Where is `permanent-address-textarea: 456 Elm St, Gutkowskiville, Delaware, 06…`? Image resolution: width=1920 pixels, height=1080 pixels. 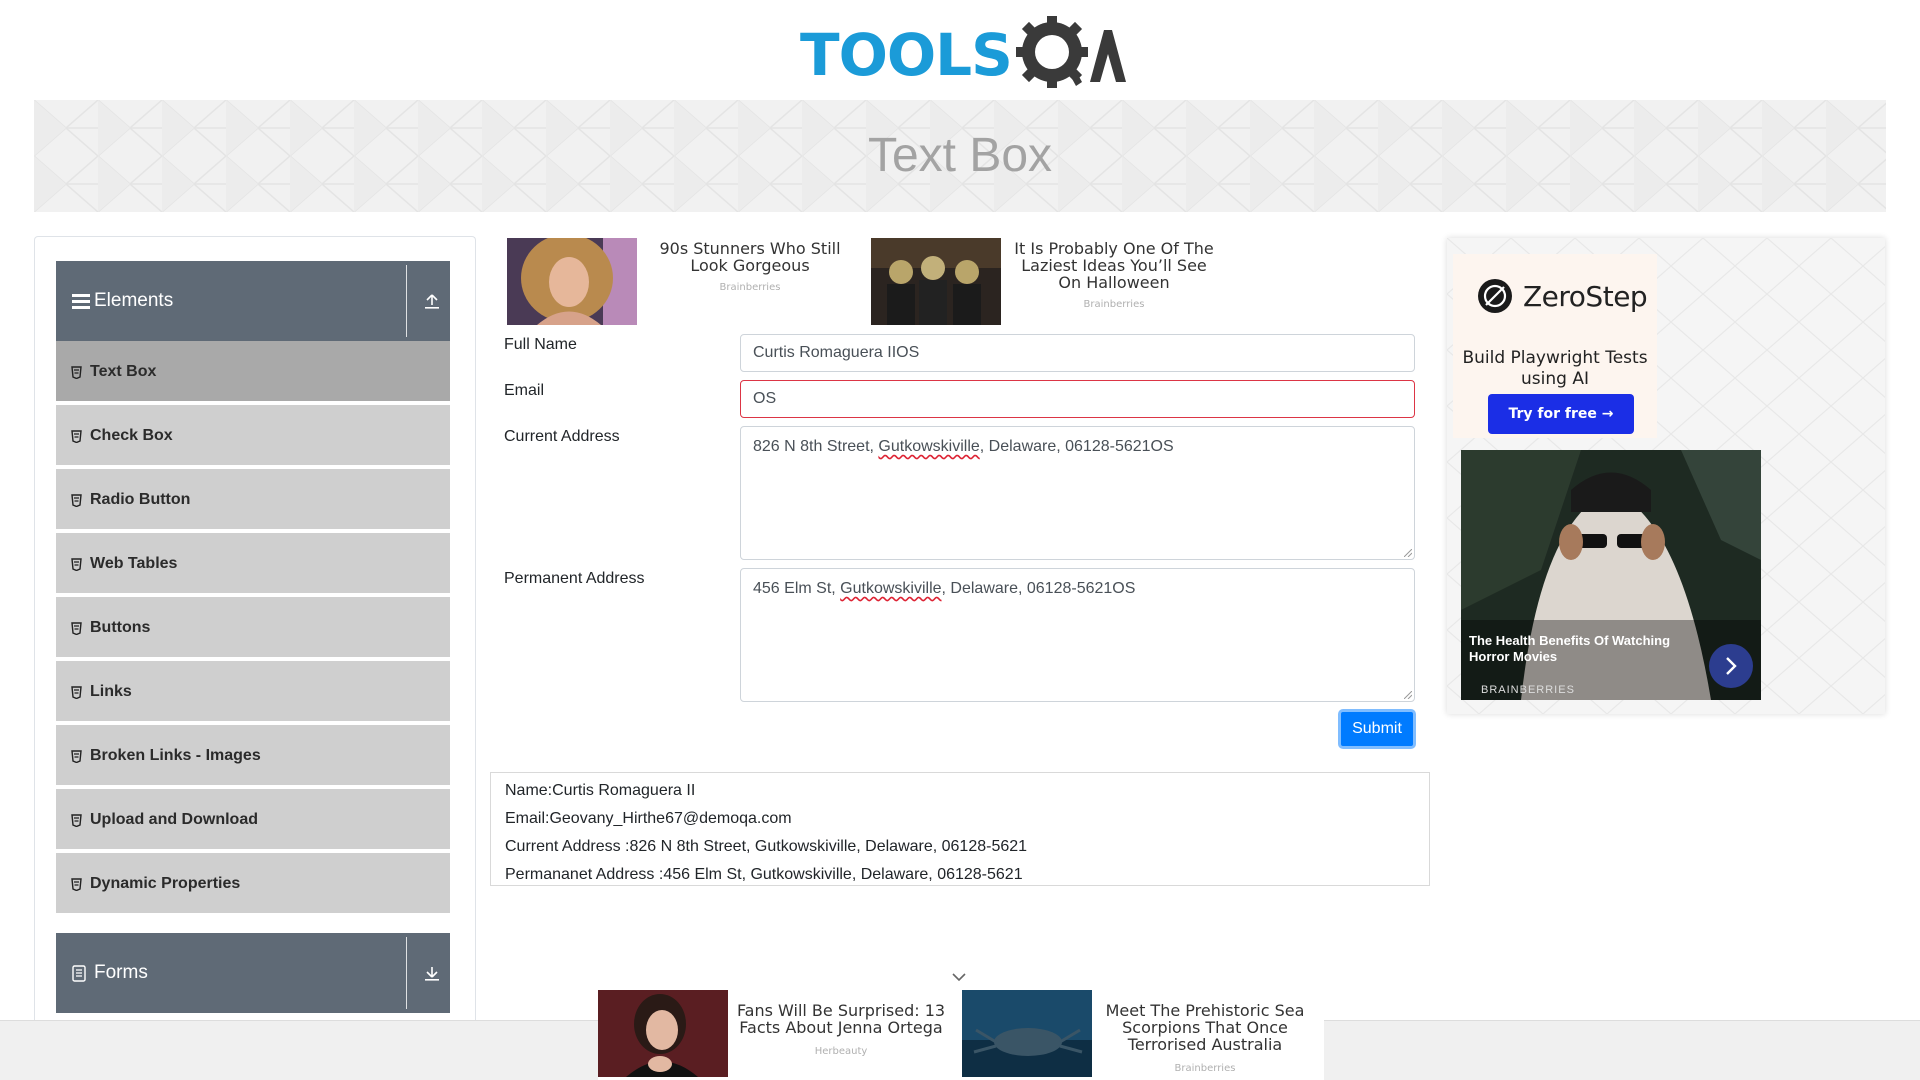 permanent-address-textarea: 456 Elm St, Gutkowskiville, Delaware, 06… is located at coordinates (1077, 635).